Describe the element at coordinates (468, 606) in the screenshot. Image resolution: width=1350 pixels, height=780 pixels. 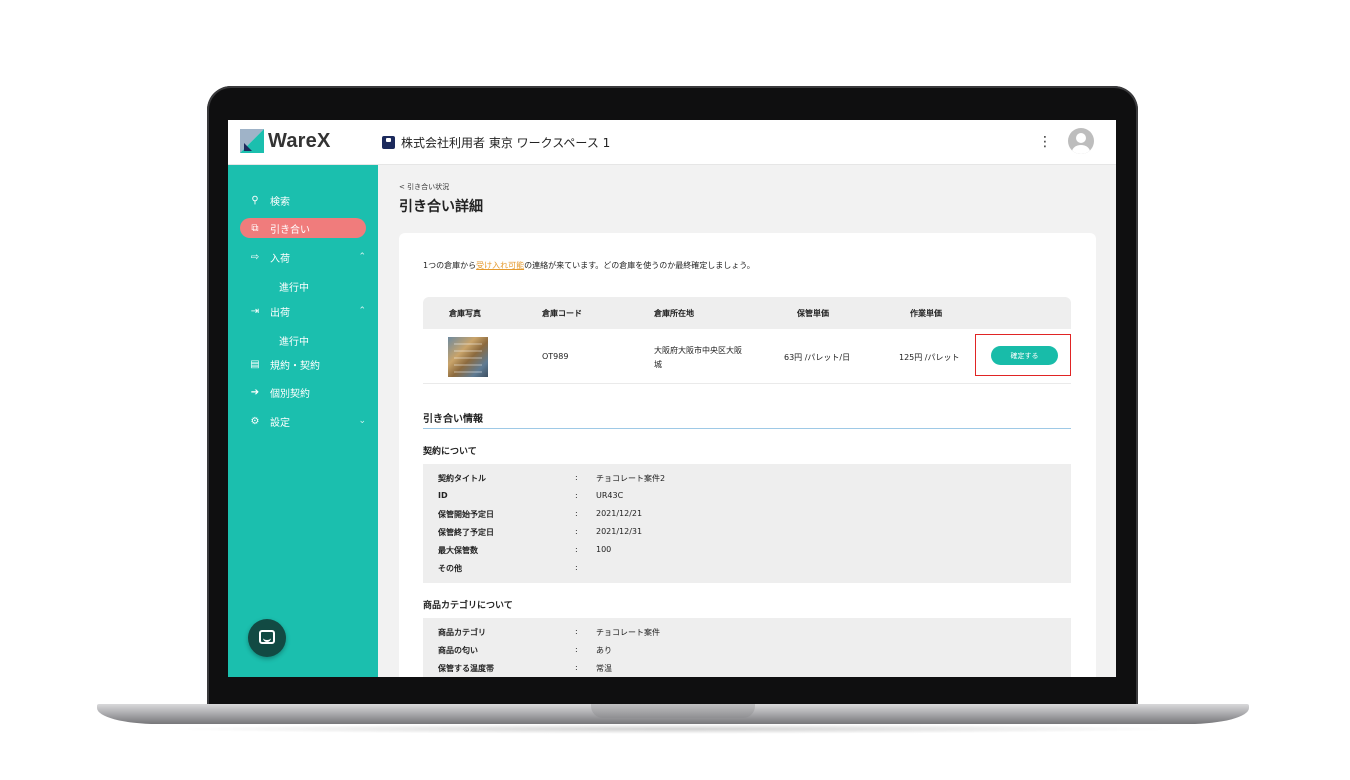
I see `product-category-section-title: 商品カテゴリについて` at that location.